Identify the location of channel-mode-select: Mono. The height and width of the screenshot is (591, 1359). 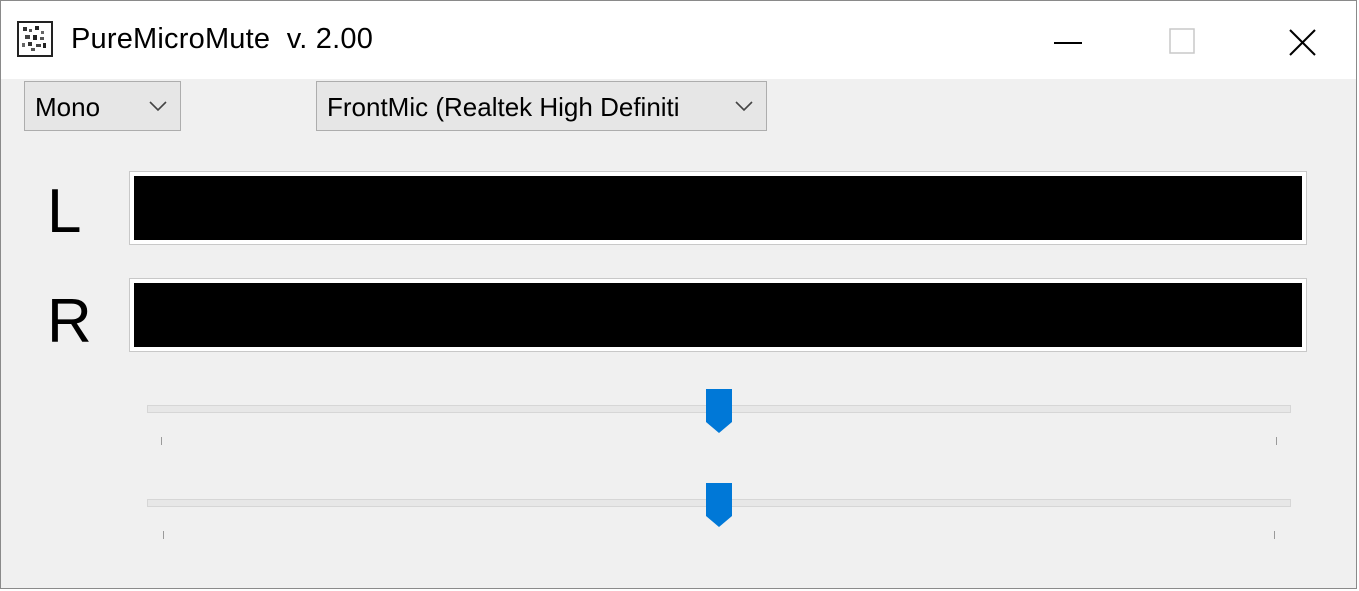
(102, 106).